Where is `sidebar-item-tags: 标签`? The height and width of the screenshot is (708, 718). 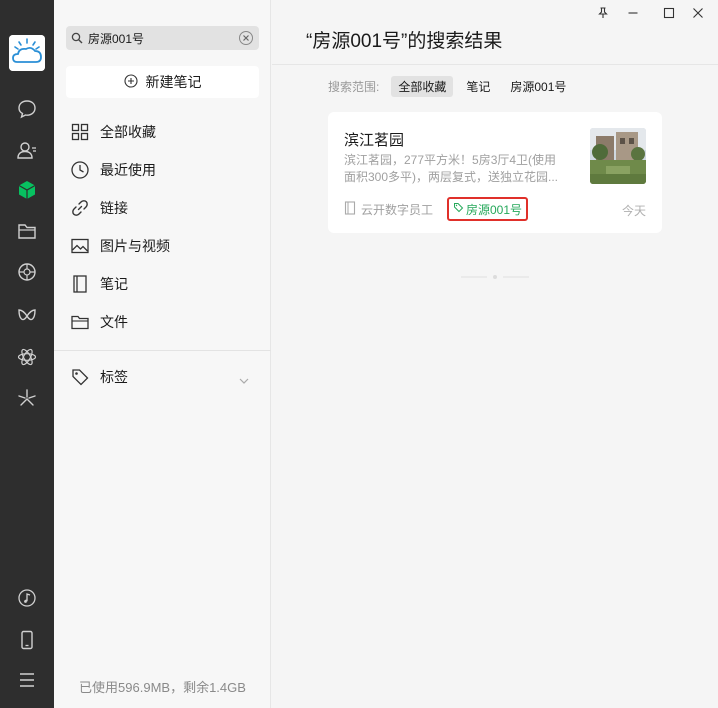
sidebar-item-tags: 标签 is located at coordinates (162, 377).